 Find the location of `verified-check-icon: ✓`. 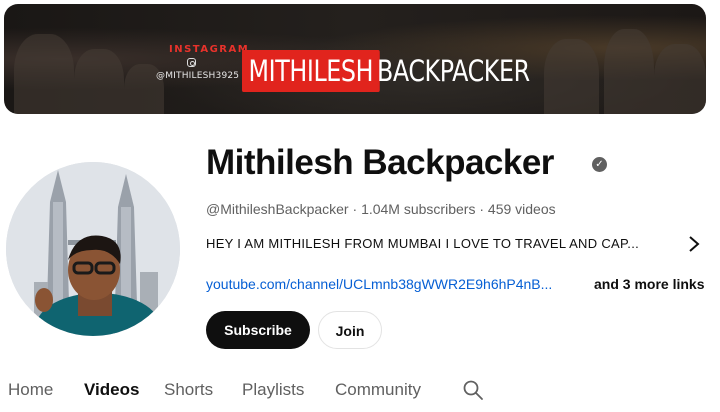

verified-check-icon: ✓ is located at coordinates (599, 164).